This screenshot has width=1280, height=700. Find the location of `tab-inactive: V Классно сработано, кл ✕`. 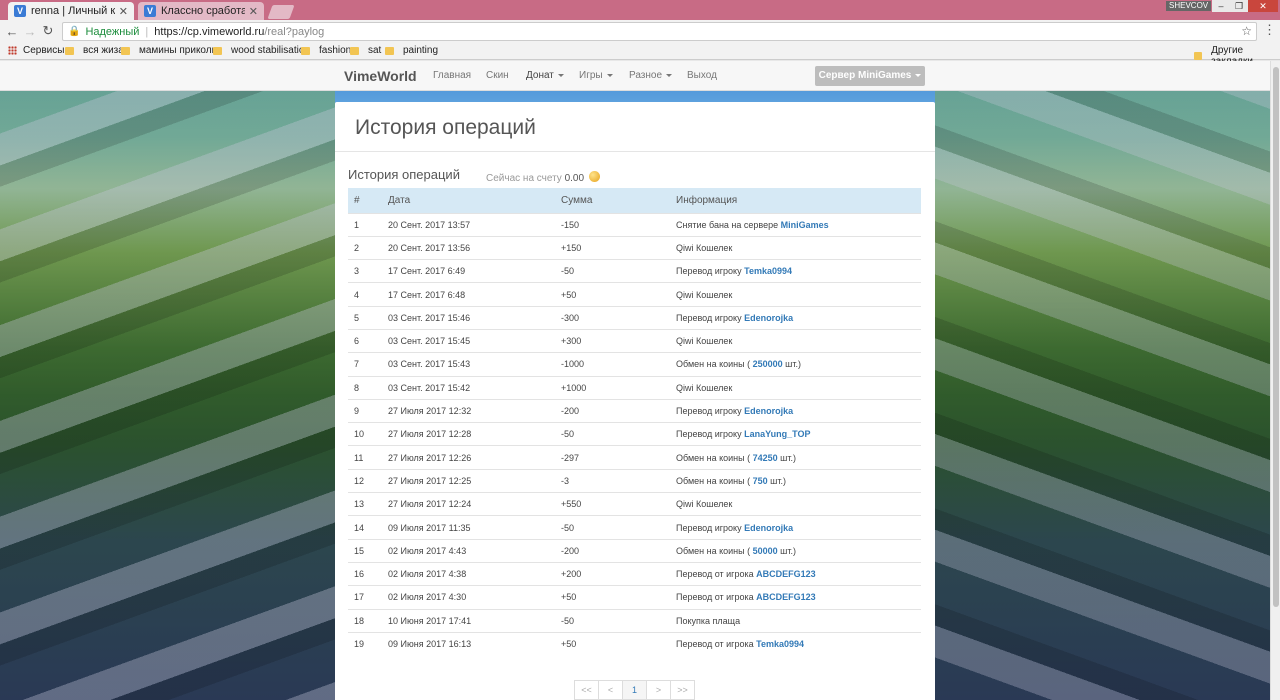

tab-inactive: V Классно сработано, кл ✕ is located at coordinates (201, 11).